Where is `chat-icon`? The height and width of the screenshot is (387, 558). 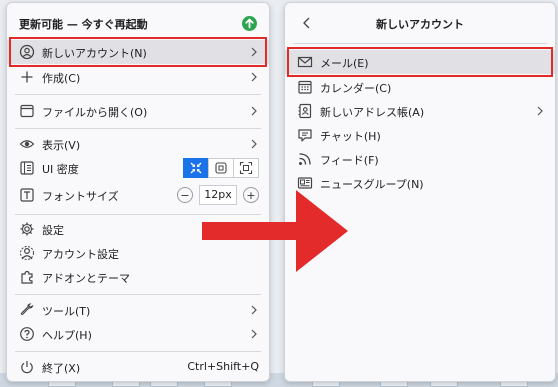
chat-icon is located at coordinates (305, 135).